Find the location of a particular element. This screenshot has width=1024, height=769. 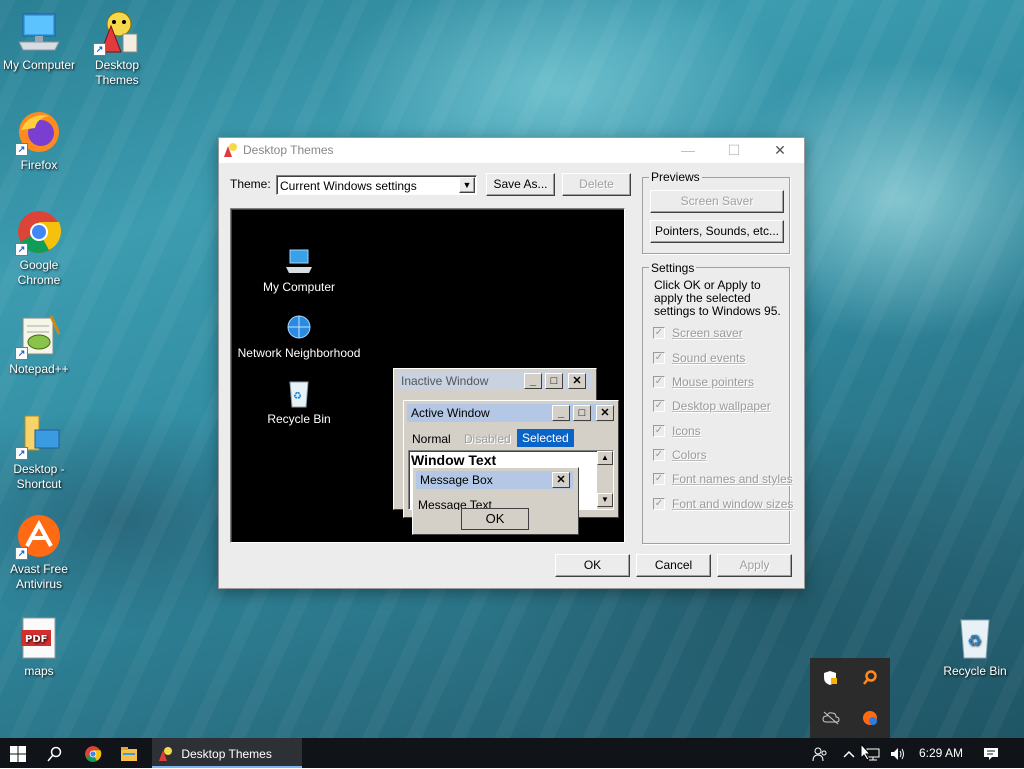

delete-button: Delete is located at coordinates (596, 184).